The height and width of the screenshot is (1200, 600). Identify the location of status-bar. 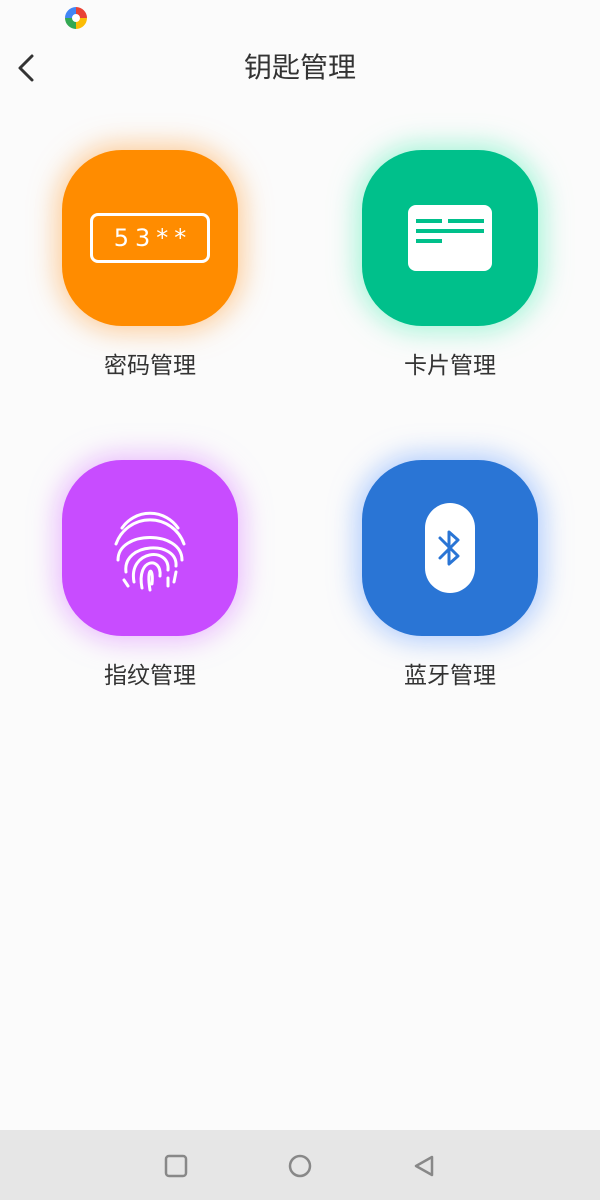
(300, 18).